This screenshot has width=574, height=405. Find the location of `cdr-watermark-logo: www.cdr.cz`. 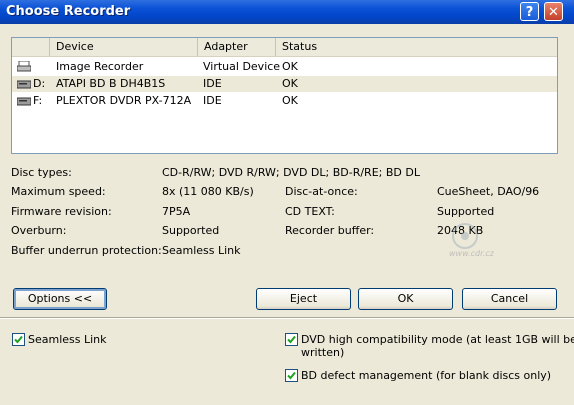

cdr-watermark-logo: www.cdr.cz is located at coordinates (477, 242).